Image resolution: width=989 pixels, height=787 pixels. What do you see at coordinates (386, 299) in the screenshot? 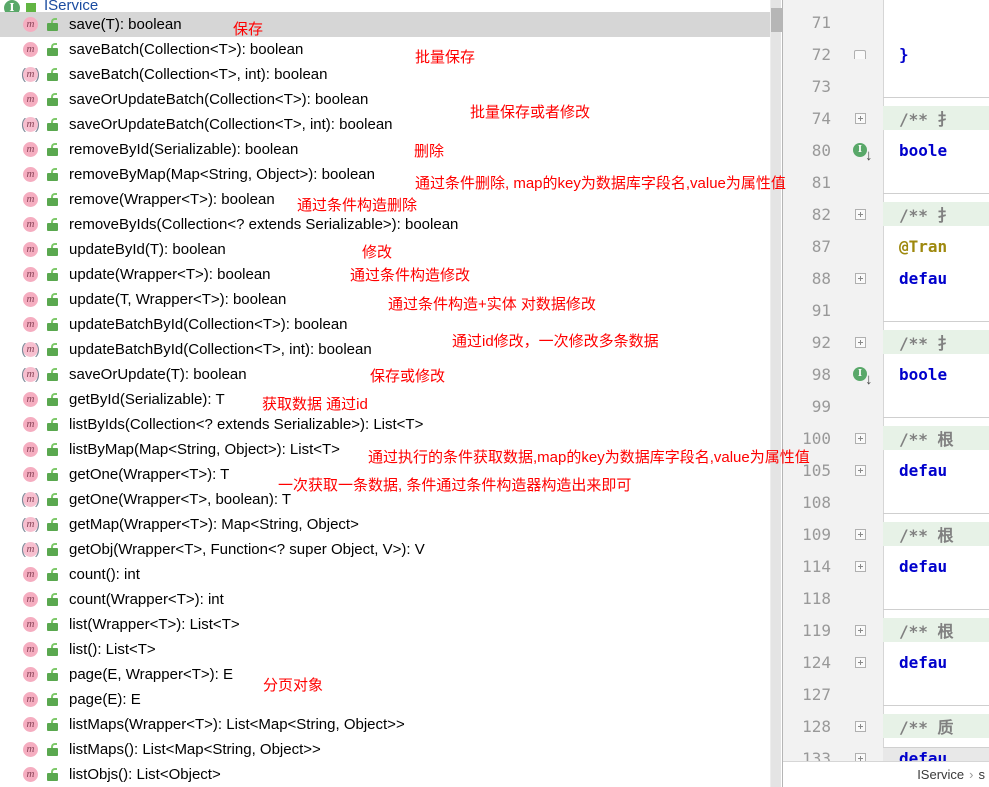
I see `method-row: m update(T, Wrapper<T>): boolean` at bounding box center [386, 299].